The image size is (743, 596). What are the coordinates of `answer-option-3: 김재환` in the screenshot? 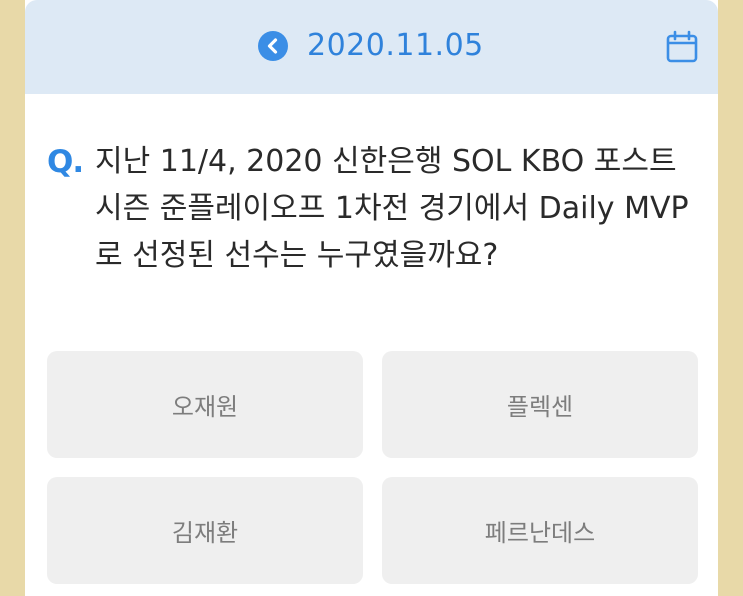 It's located at (205, 530).